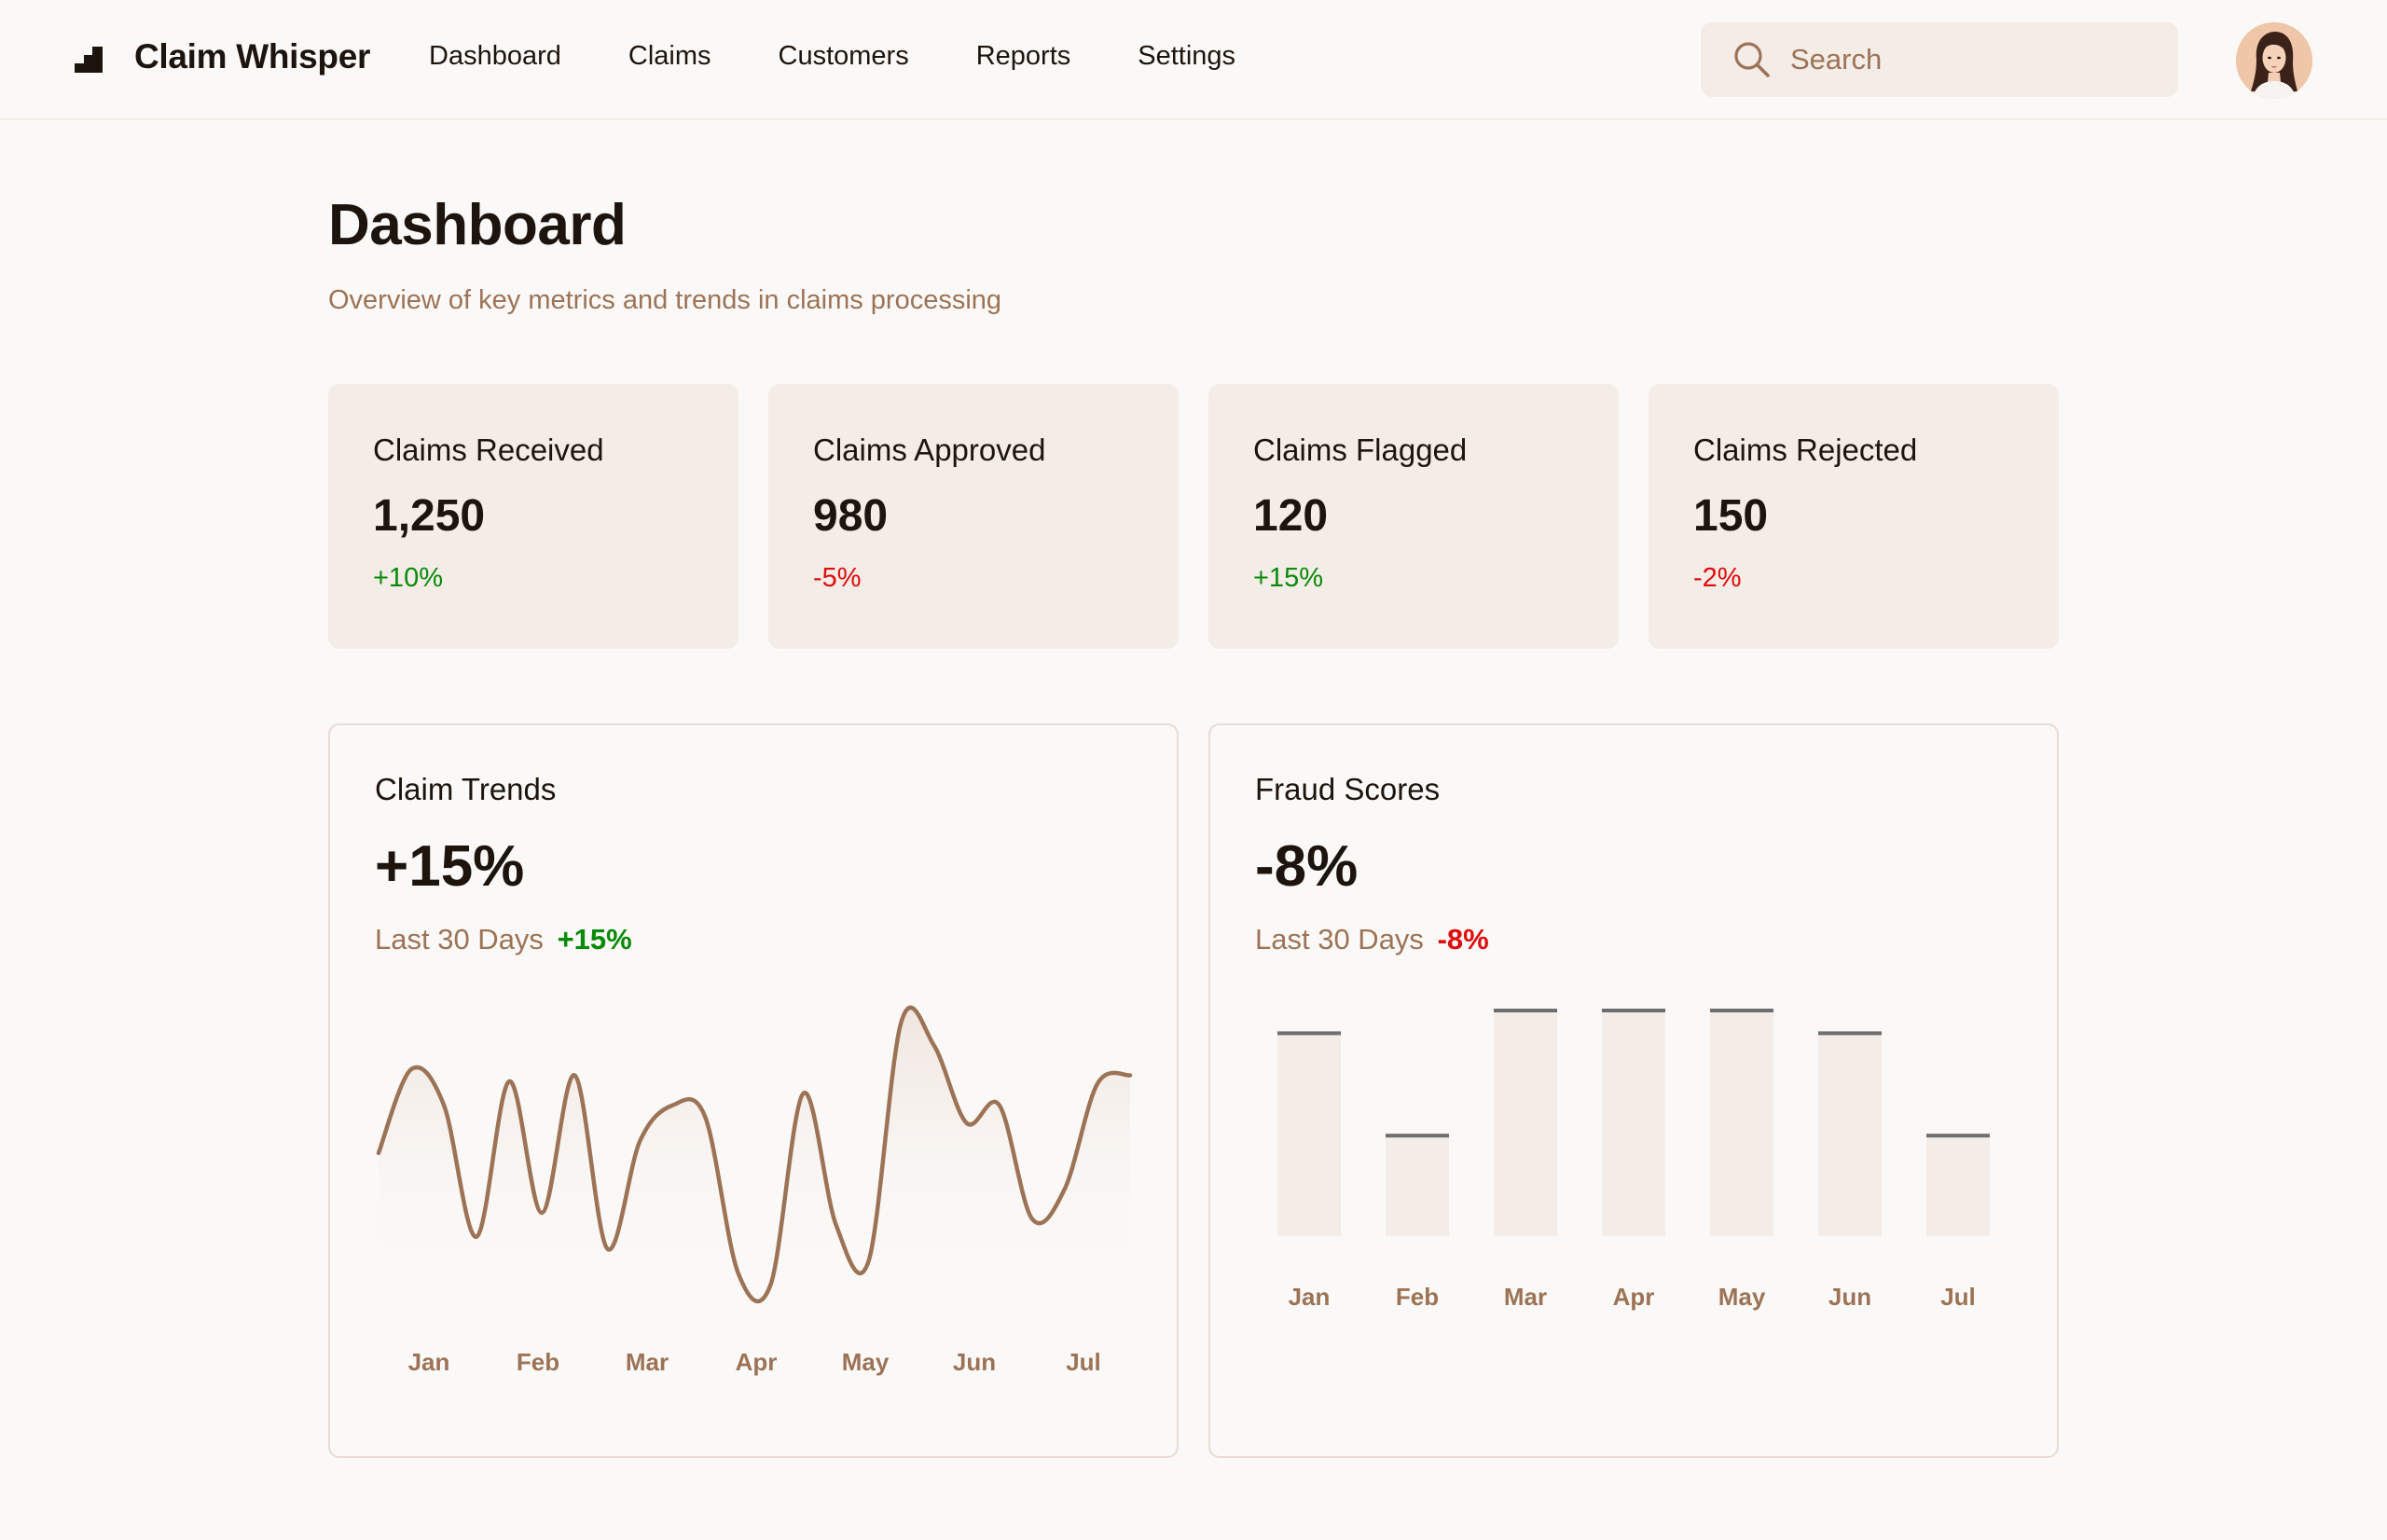  What do you see at coordinates (929, 450) in the screenshot?
I see `stat-label: Claims Approved` at bounding box center [929, 450].